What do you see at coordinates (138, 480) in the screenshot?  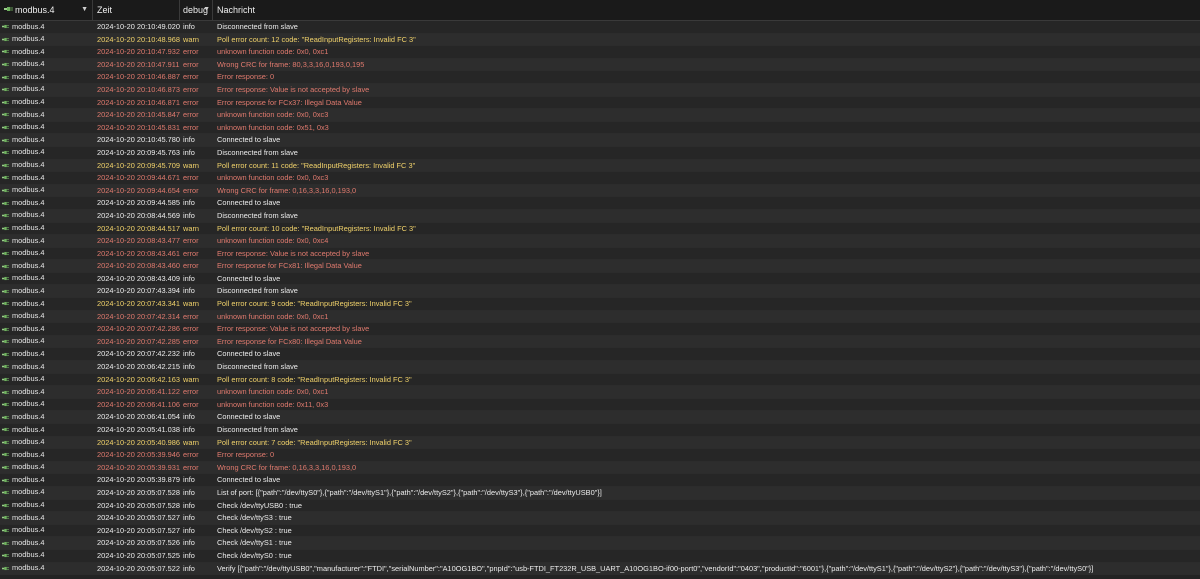 I see `log-time: 2024-10-20 20:05:39.879` at bounding box center [138, 480].